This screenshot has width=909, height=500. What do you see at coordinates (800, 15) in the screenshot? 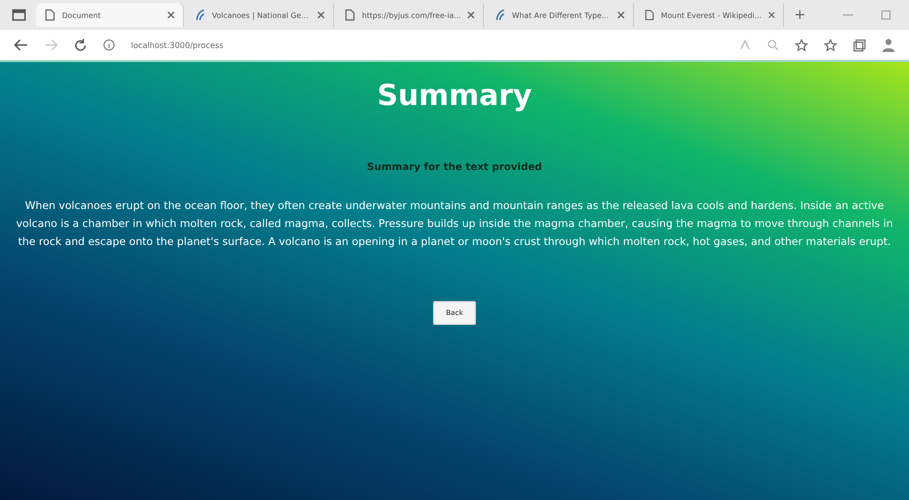
I see `new-tab-button: +` at bounding box center [800, 15].